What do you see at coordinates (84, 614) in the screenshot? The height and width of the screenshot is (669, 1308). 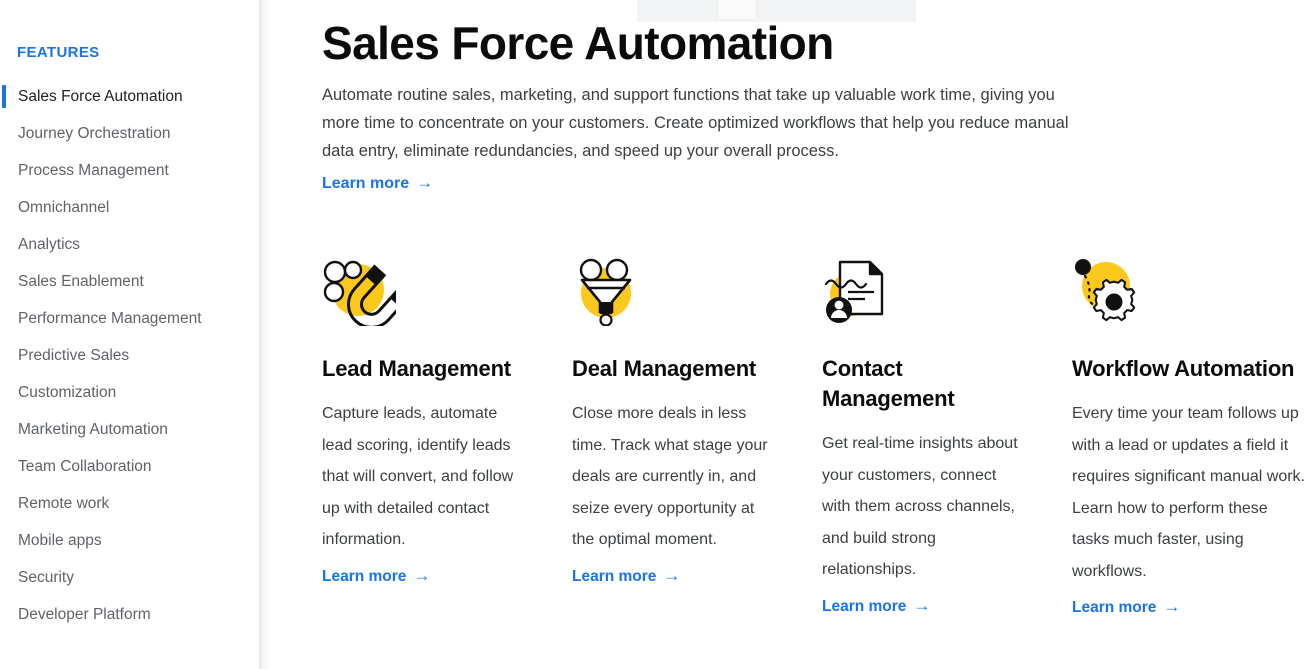 I see `sidebar-item-label: Developer Platform` at bounding box center [84, 614].